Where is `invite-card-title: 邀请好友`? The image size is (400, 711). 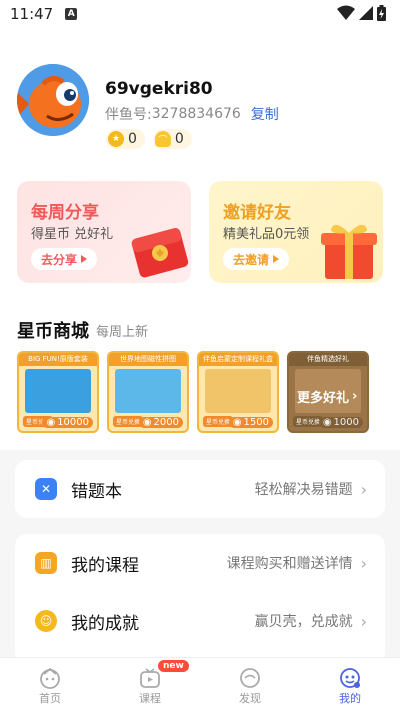 invite-card-title: 邀请好友 is located at coordinates (257, 213).